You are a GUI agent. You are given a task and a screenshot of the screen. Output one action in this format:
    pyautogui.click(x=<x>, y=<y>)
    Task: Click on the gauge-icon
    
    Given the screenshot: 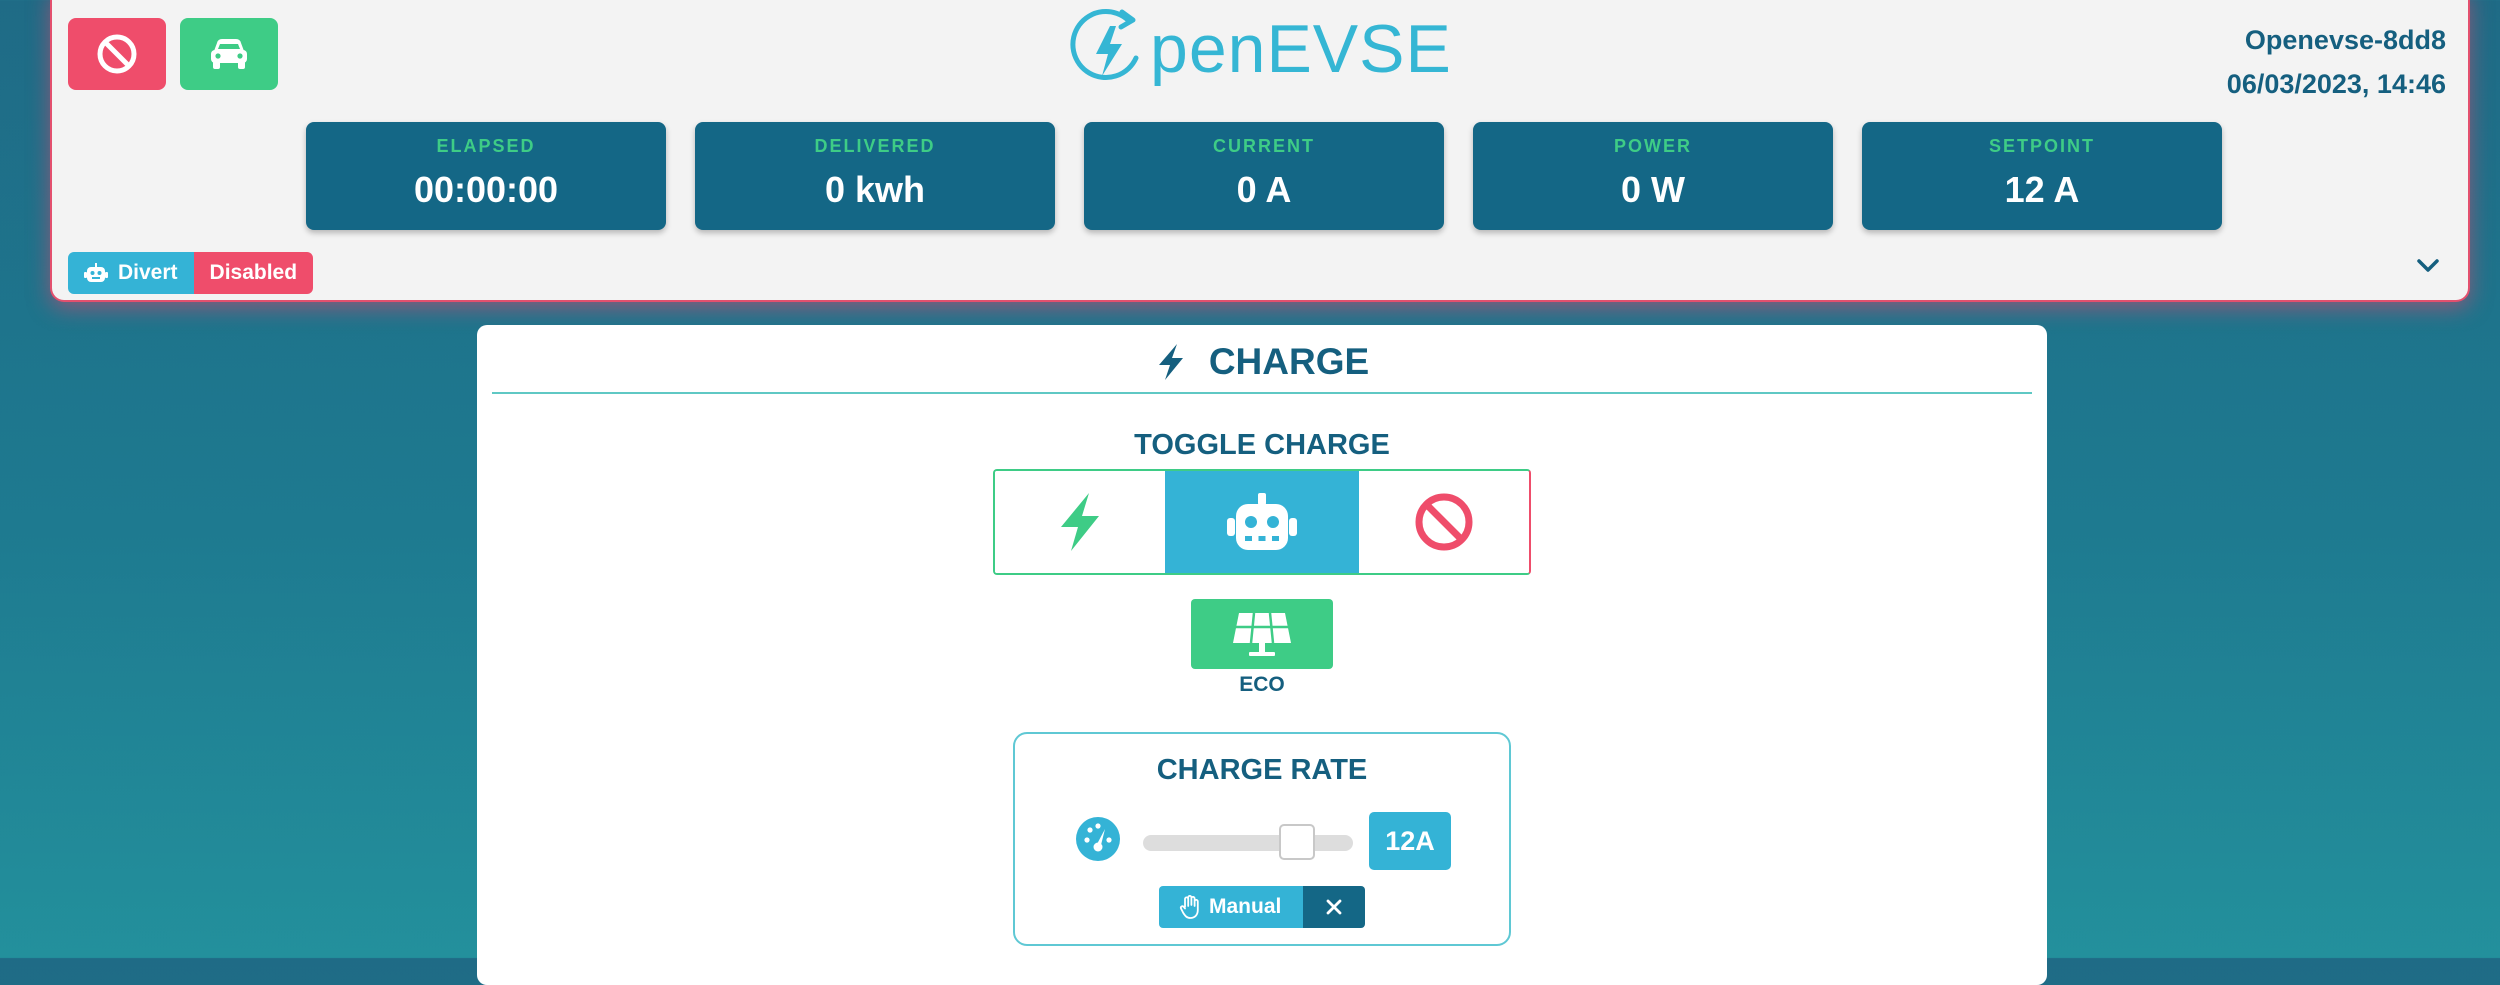 What is the action you would take?
    pyautogui.click(x=1098, y=839)
    